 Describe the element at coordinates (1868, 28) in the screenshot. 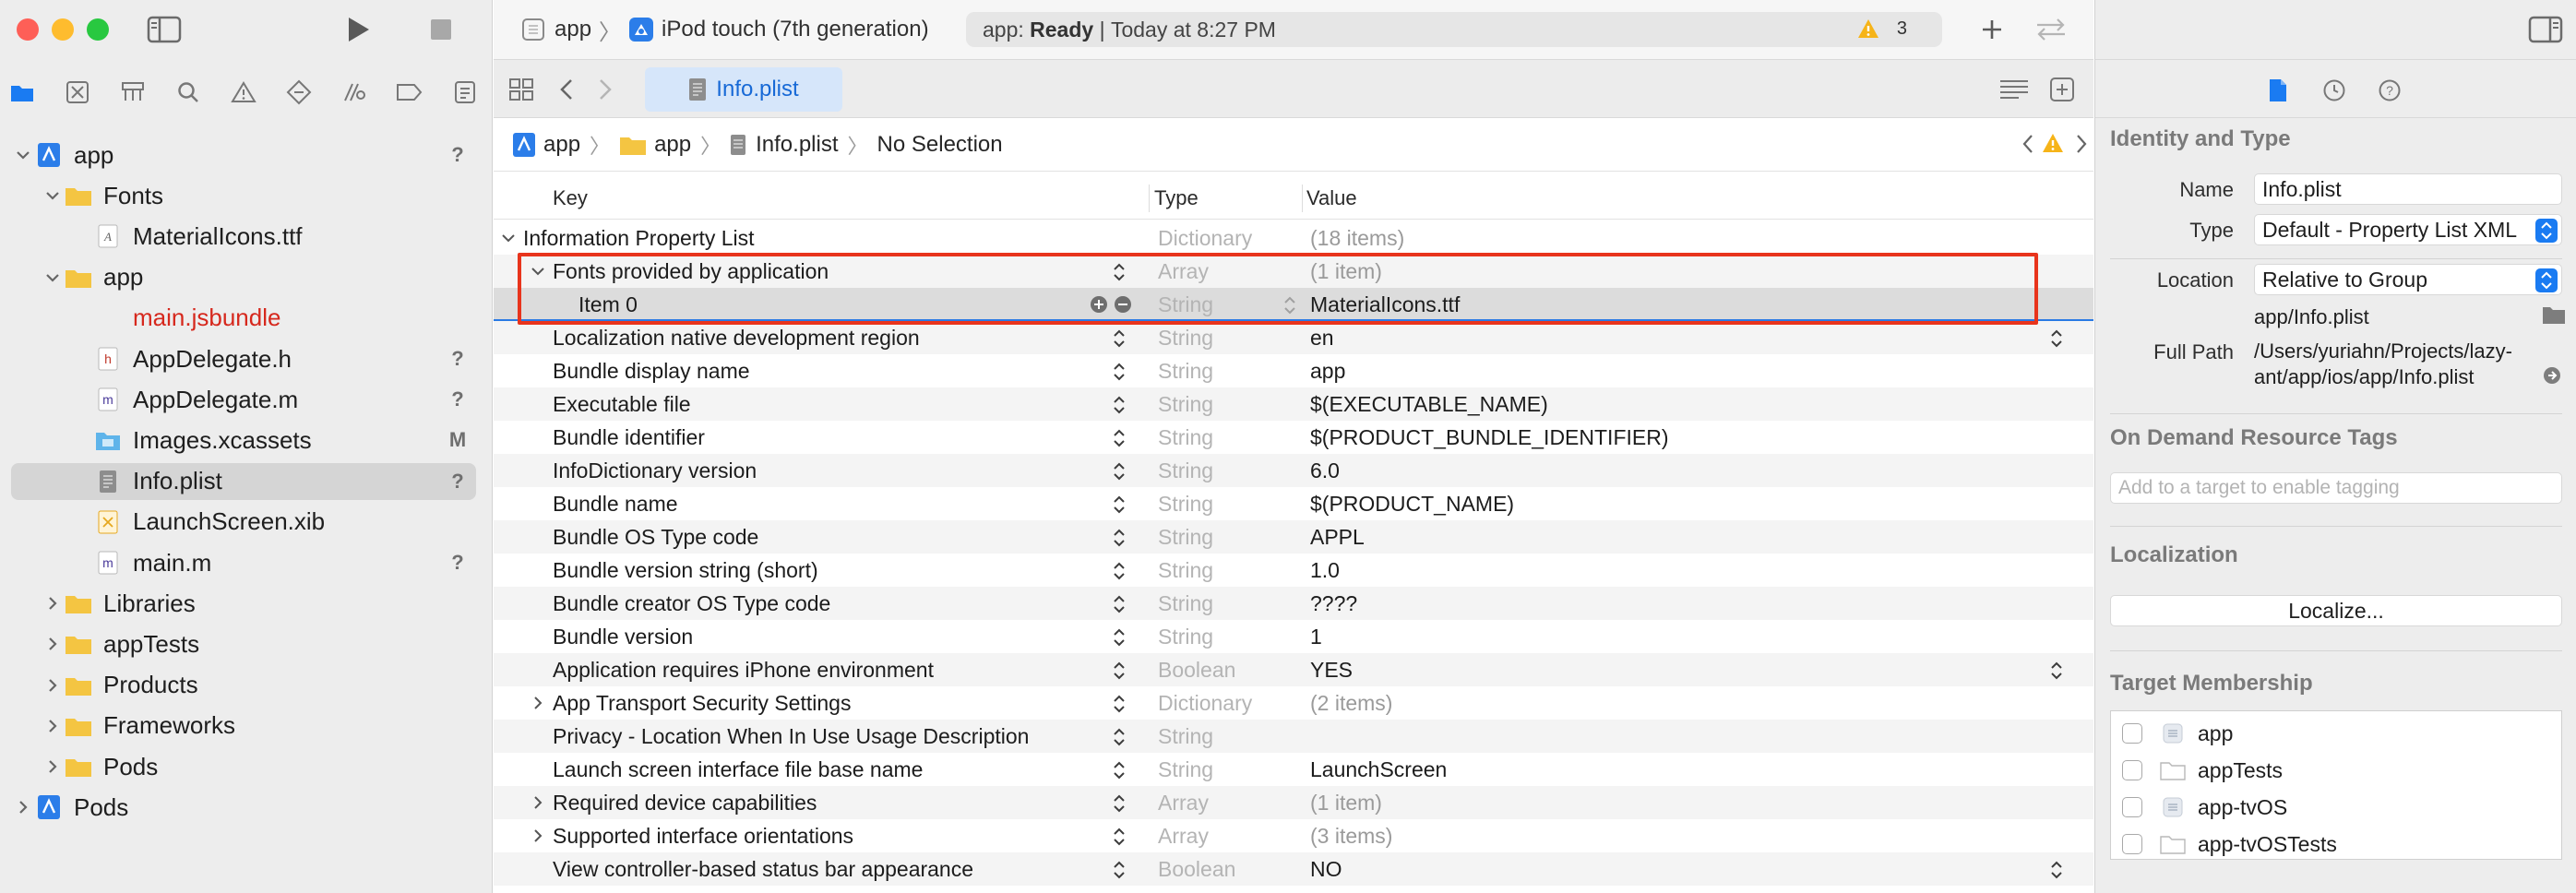

I see `warning-icon` at that location.